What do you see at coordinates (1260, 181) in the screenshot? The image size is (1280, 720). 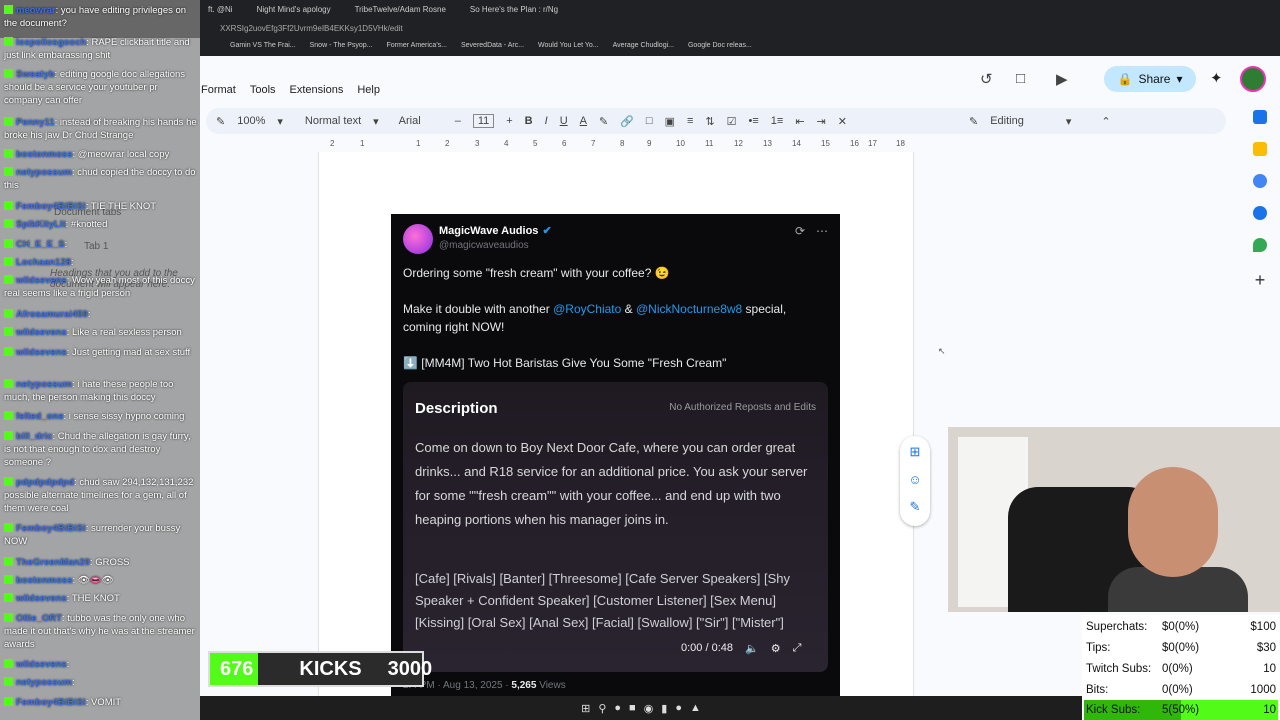 I see `tasks-icon` at bounding box center [1260, 181].